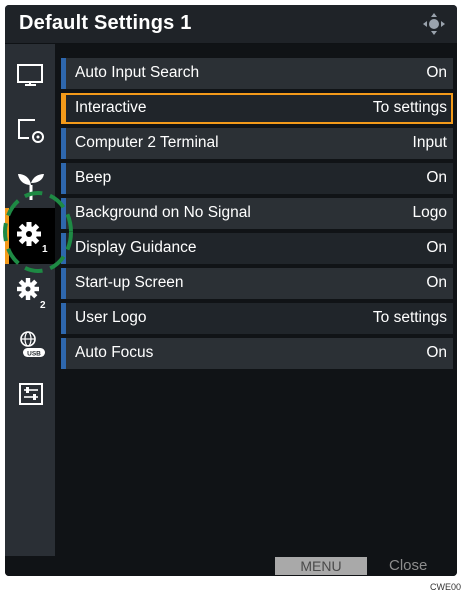 This screenshot has height=594, width=463. I want to click on monitor-icon, so click(30, 75).